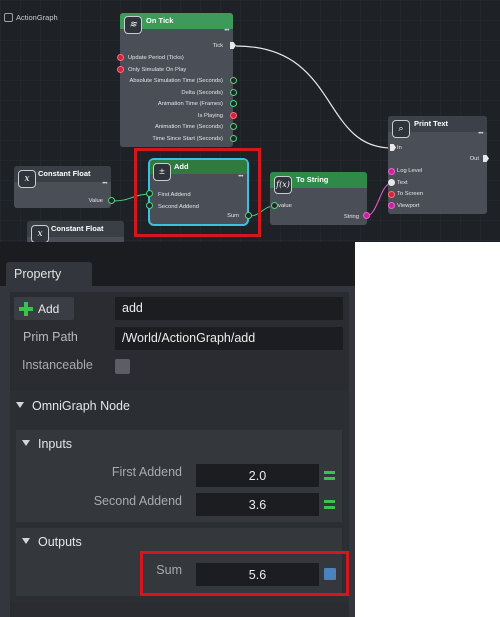  Describe the element at coordinates (62, 187) in the screenshot. I see `constant-float-node-1: Constant Float x ••• Value` at that location.